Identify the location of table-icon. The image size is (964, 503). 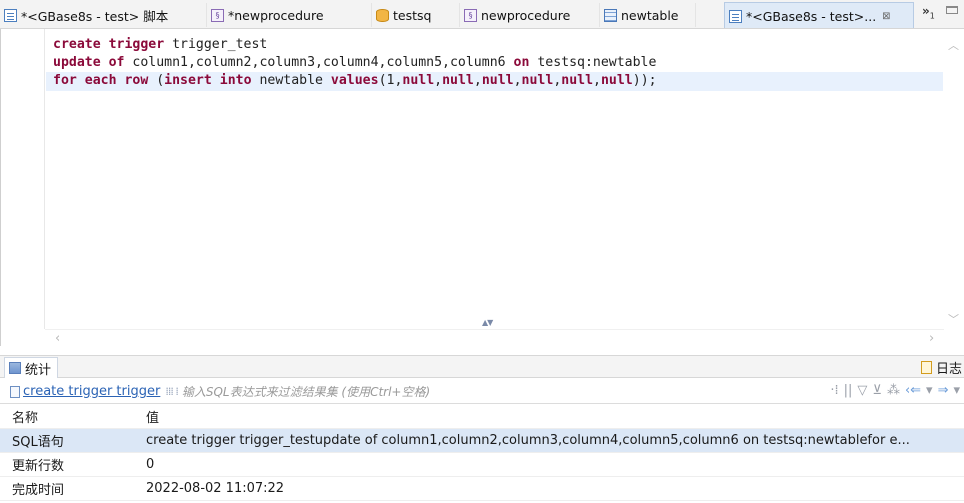
(610, 15).